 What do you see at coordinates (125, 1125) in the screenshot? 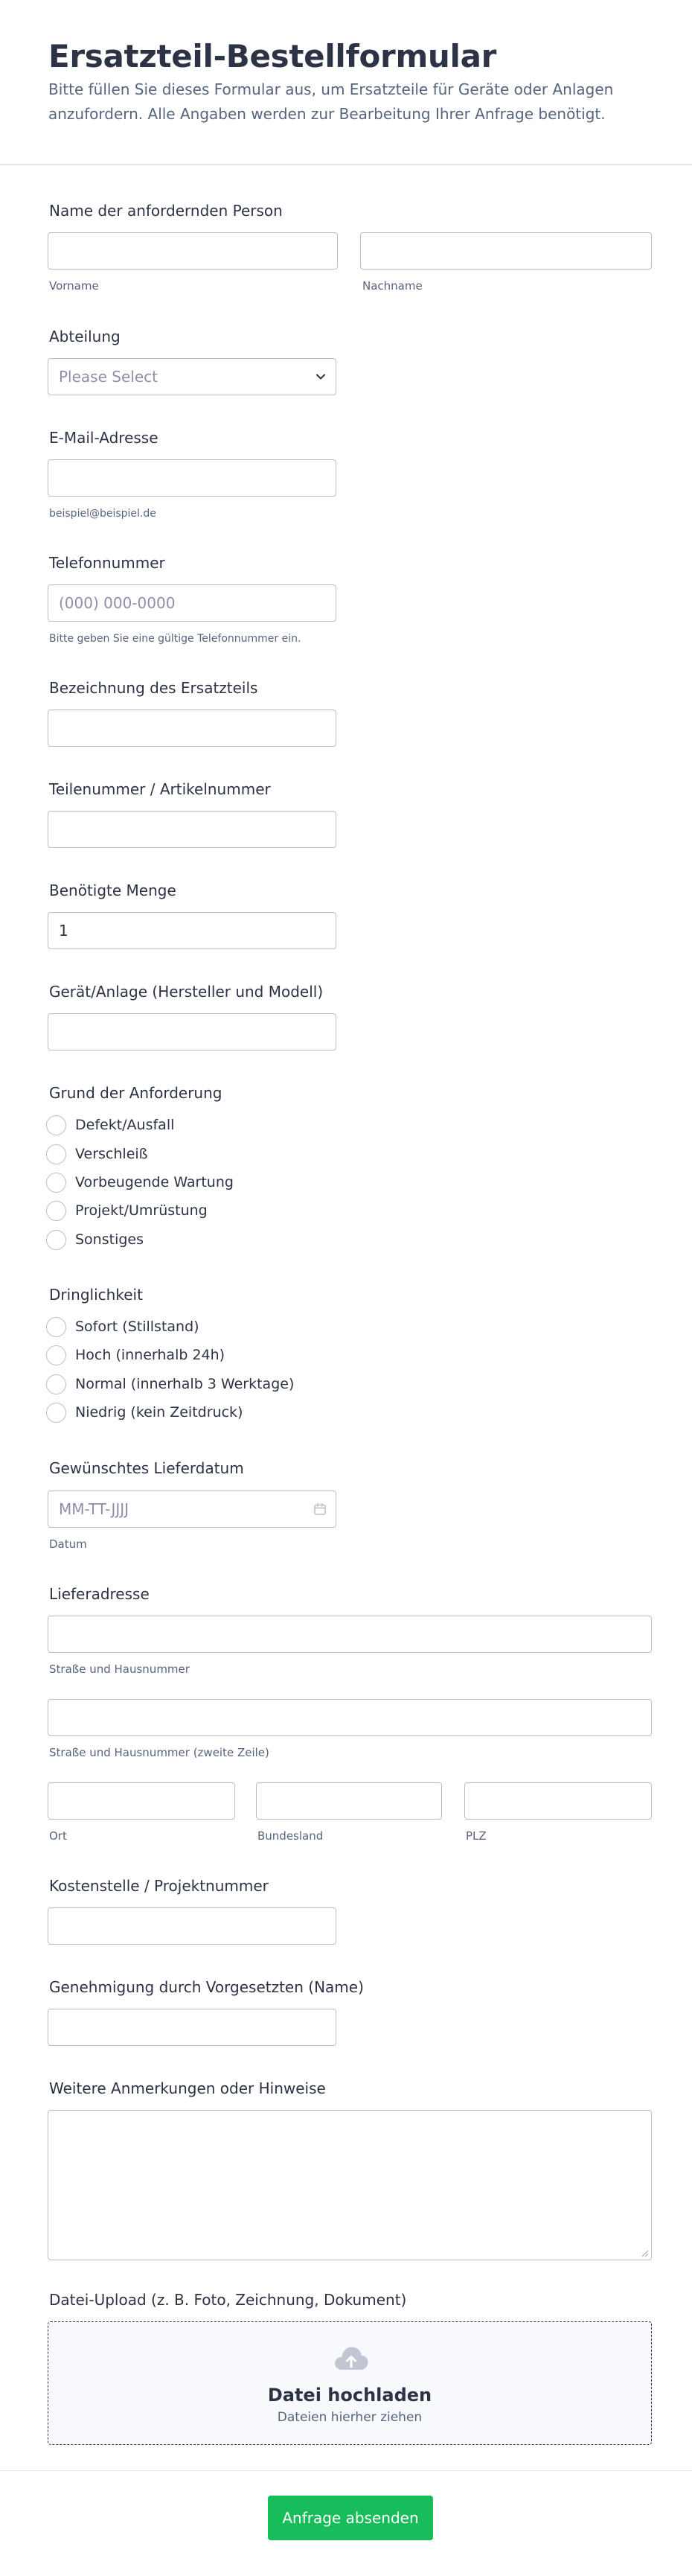
I see `reason-option-label: Defekt/Ausfall` at bounding box center [125, 1125].